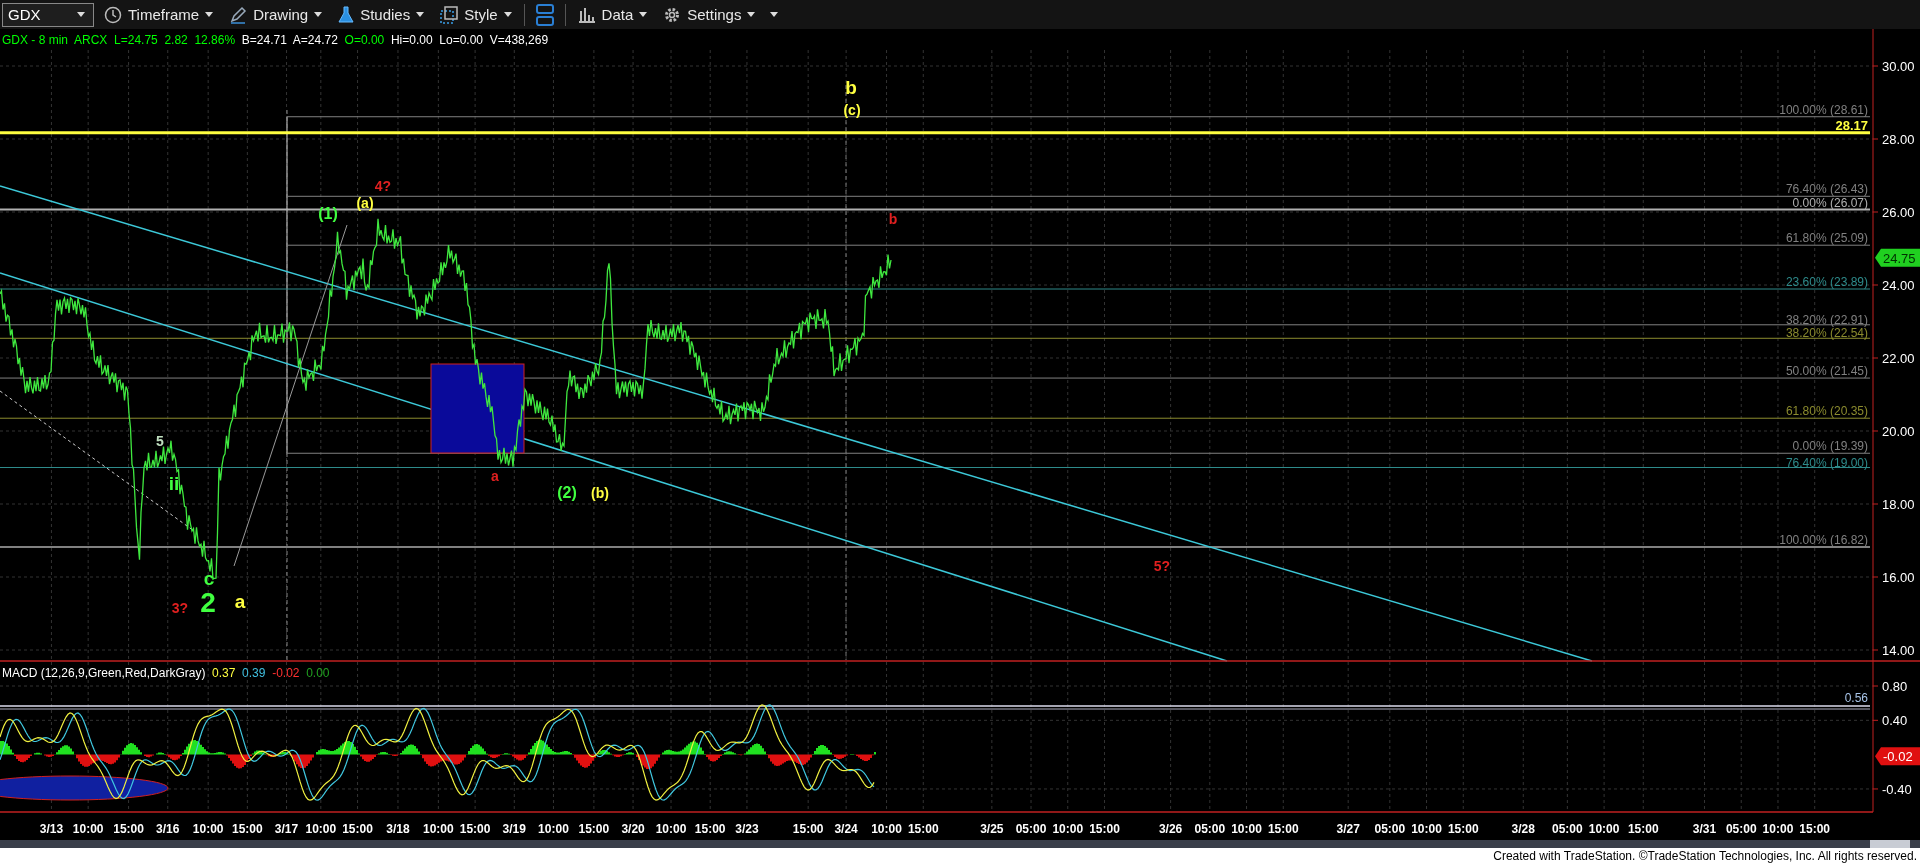  What do you see at coordinates (960, 844) in the screenshot?
I see `scrollbar-track` at bounding box center [960, 844].